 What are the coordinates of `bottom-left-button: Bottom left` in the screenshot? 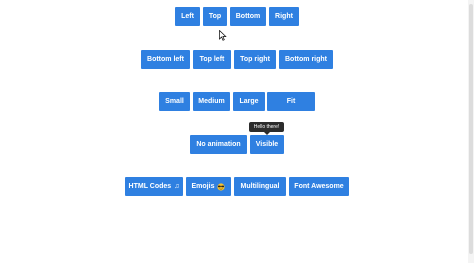 It's located at (165, 59).